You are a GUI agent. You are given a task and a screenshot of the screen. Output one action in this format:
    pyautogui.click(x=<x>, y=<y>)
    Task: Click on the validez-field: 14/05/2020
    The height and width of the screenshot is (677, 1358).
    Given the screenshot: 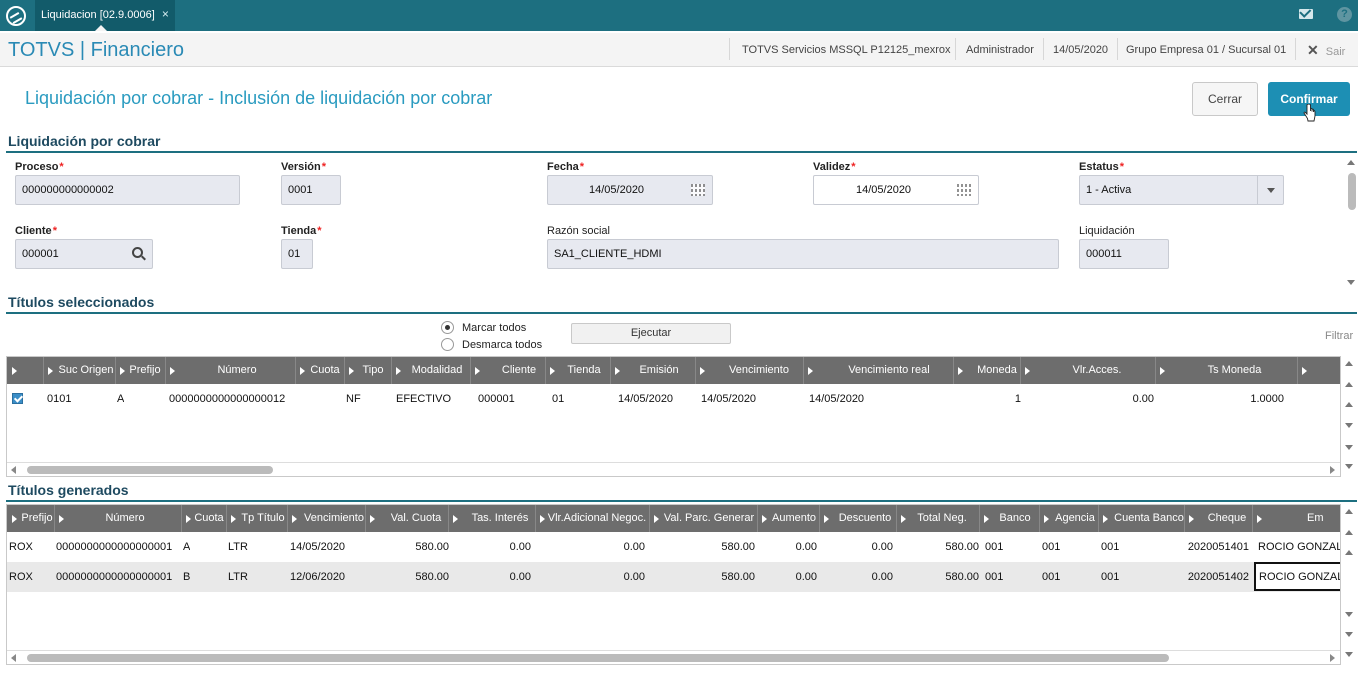 What is the action you would take?
    pyautogui.click(x=896, y=190)
    